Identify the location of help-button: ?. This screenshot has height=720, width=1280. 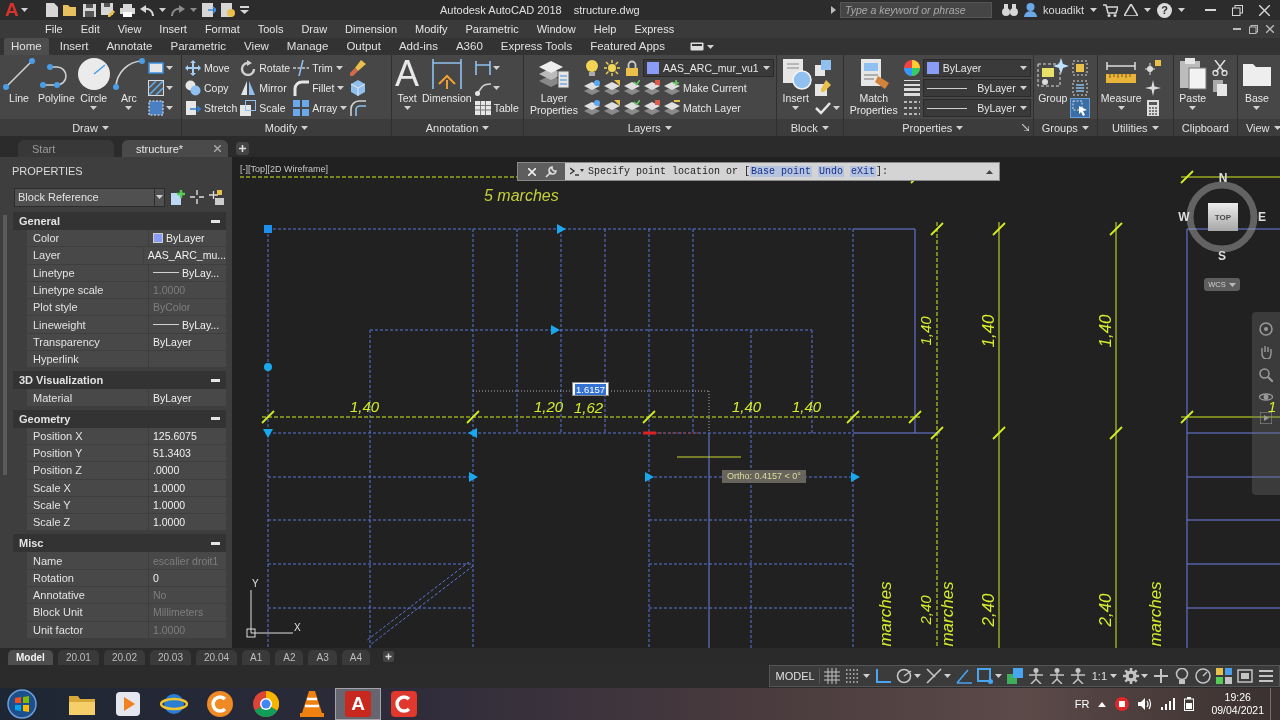
(1164, 10).